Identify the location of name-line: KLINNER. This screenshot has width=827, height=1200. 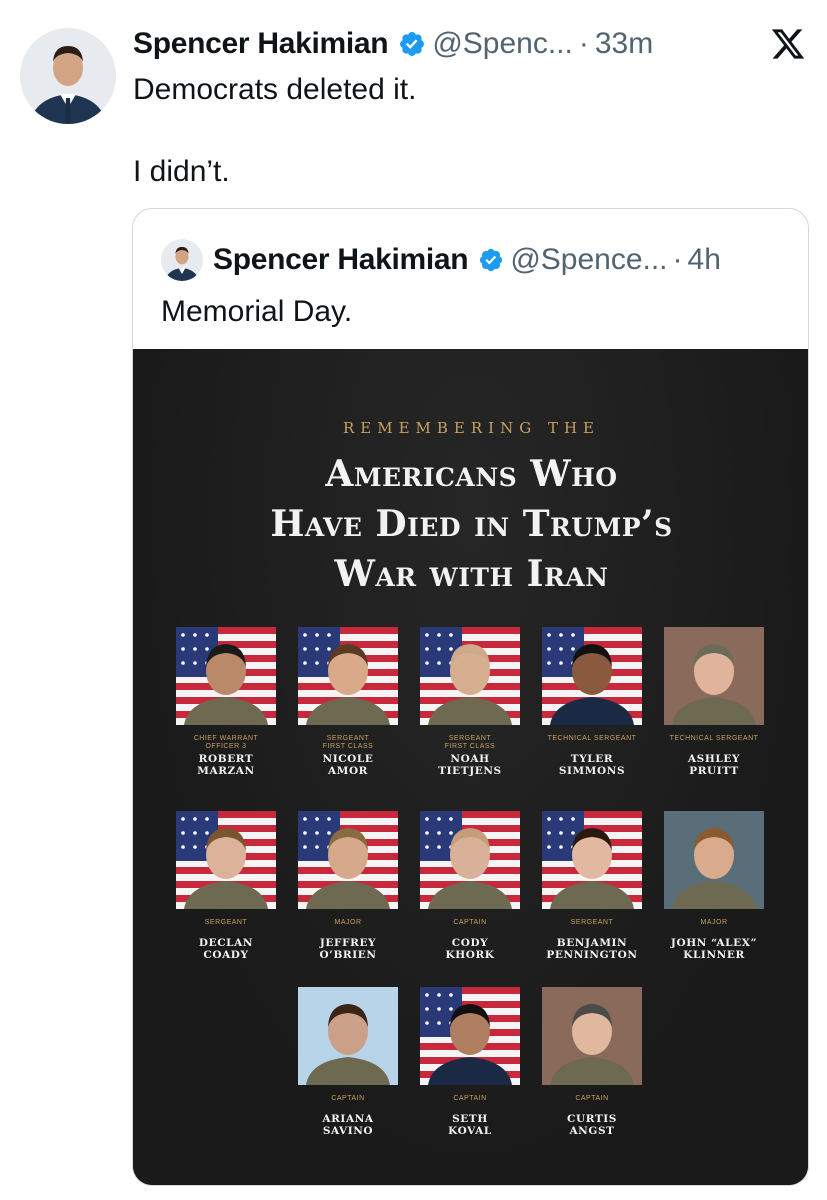
(714, 955).